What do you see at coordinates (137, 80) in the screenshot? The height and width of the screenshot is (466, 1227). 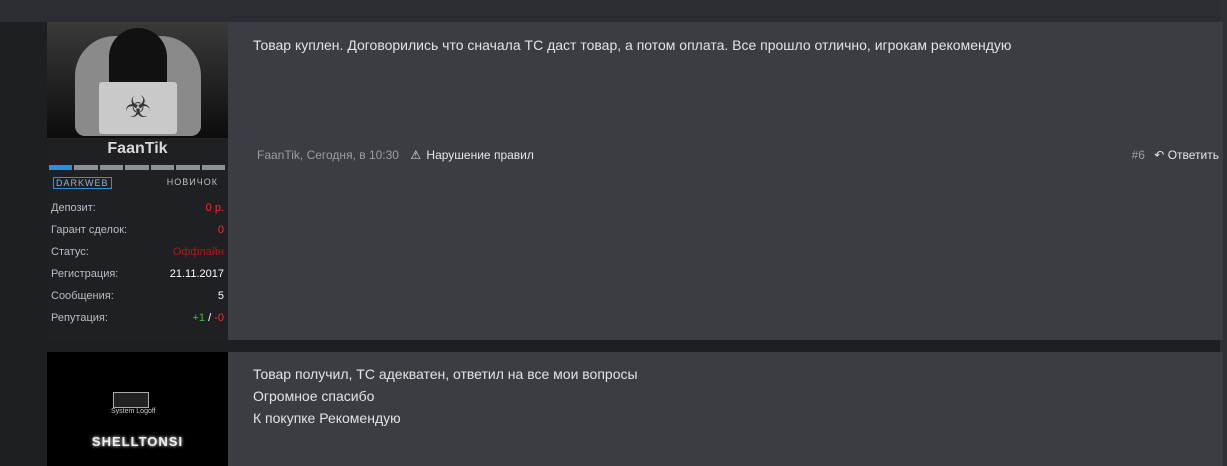 I see `avatar: ☣` at bounding box center [137, 80].